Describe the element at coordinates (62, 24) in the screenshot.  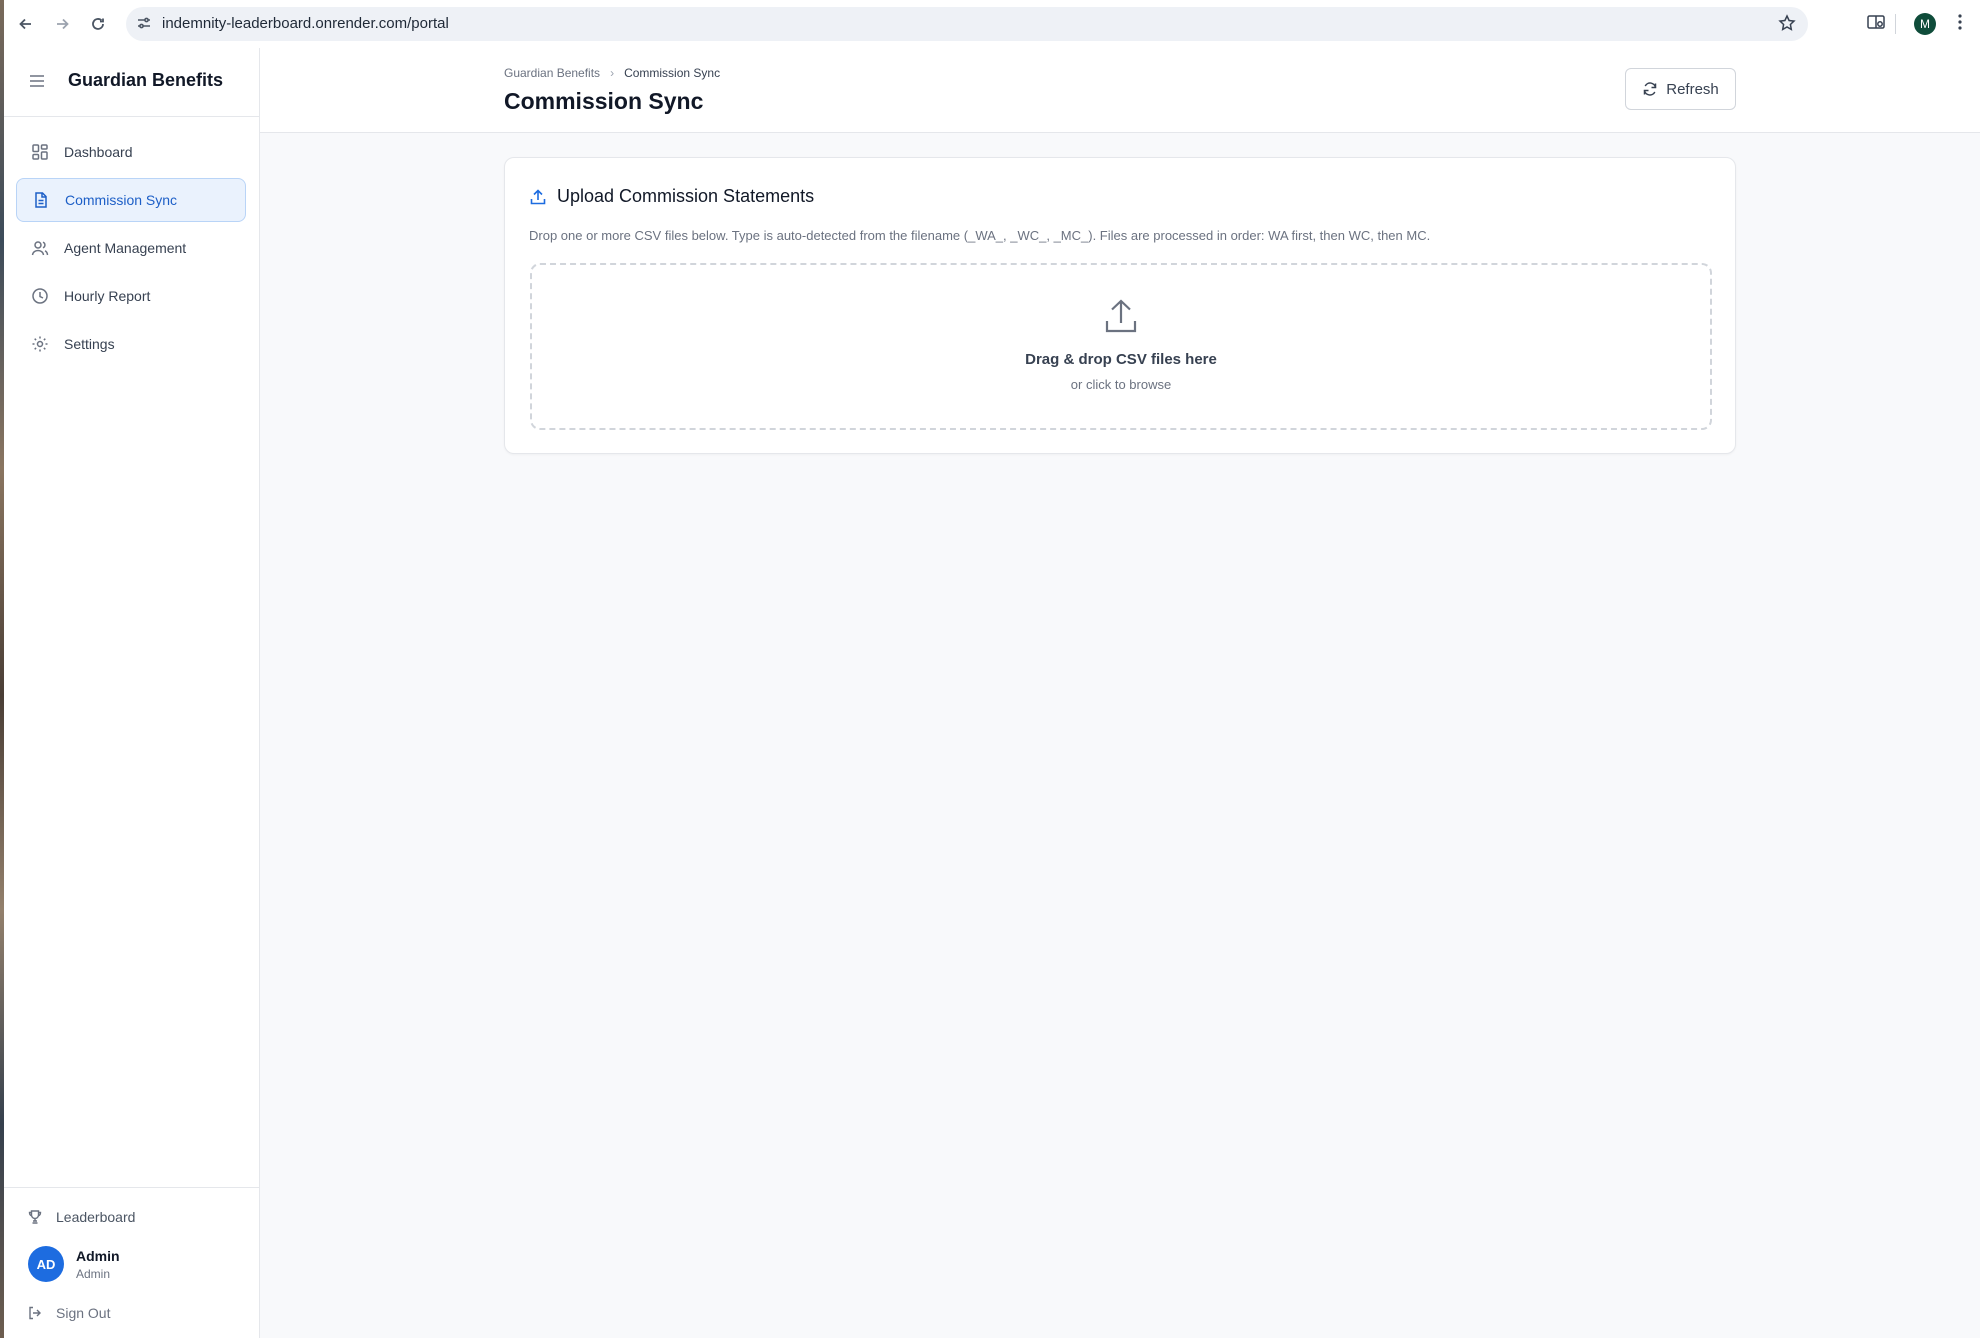
I see `forward-icon` at that location.